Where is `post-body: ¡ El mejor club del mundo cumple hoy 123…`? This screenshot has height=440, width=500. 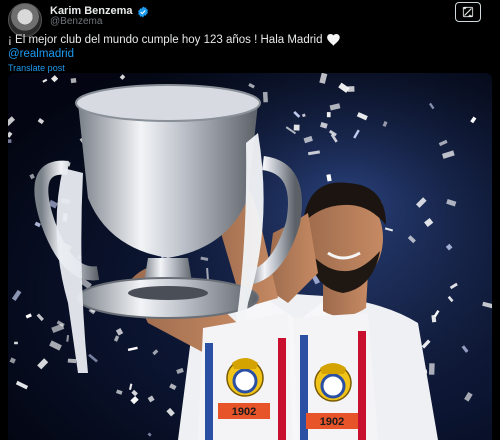
post-body: ¡ El mejor club del mundo cumple hoy 123… is located at coordinates (165, 40).